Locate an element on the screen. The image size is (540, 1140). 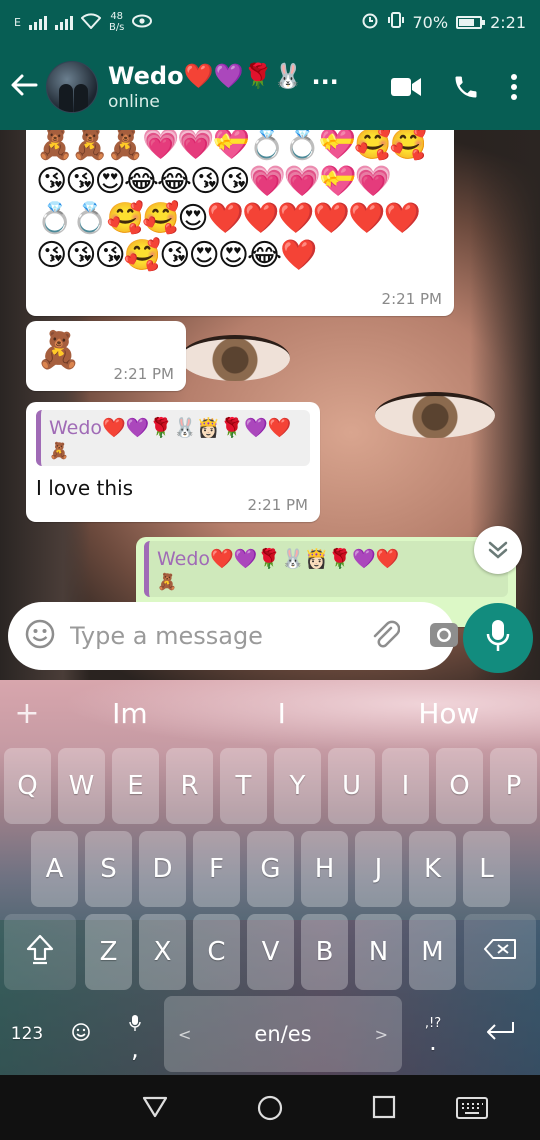
key-b: B is located at coordinates (324, 952).